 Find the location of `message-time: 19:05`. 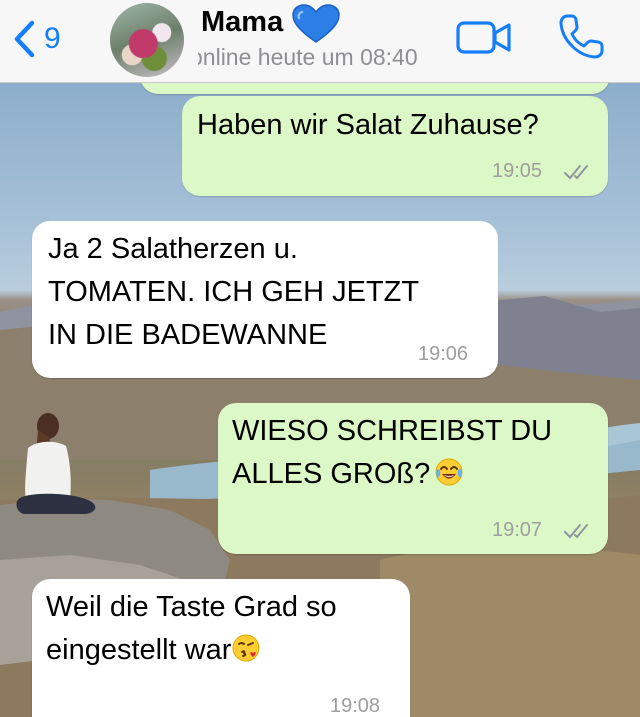

message-time: 19:05 is located at coordinates (517, 171).